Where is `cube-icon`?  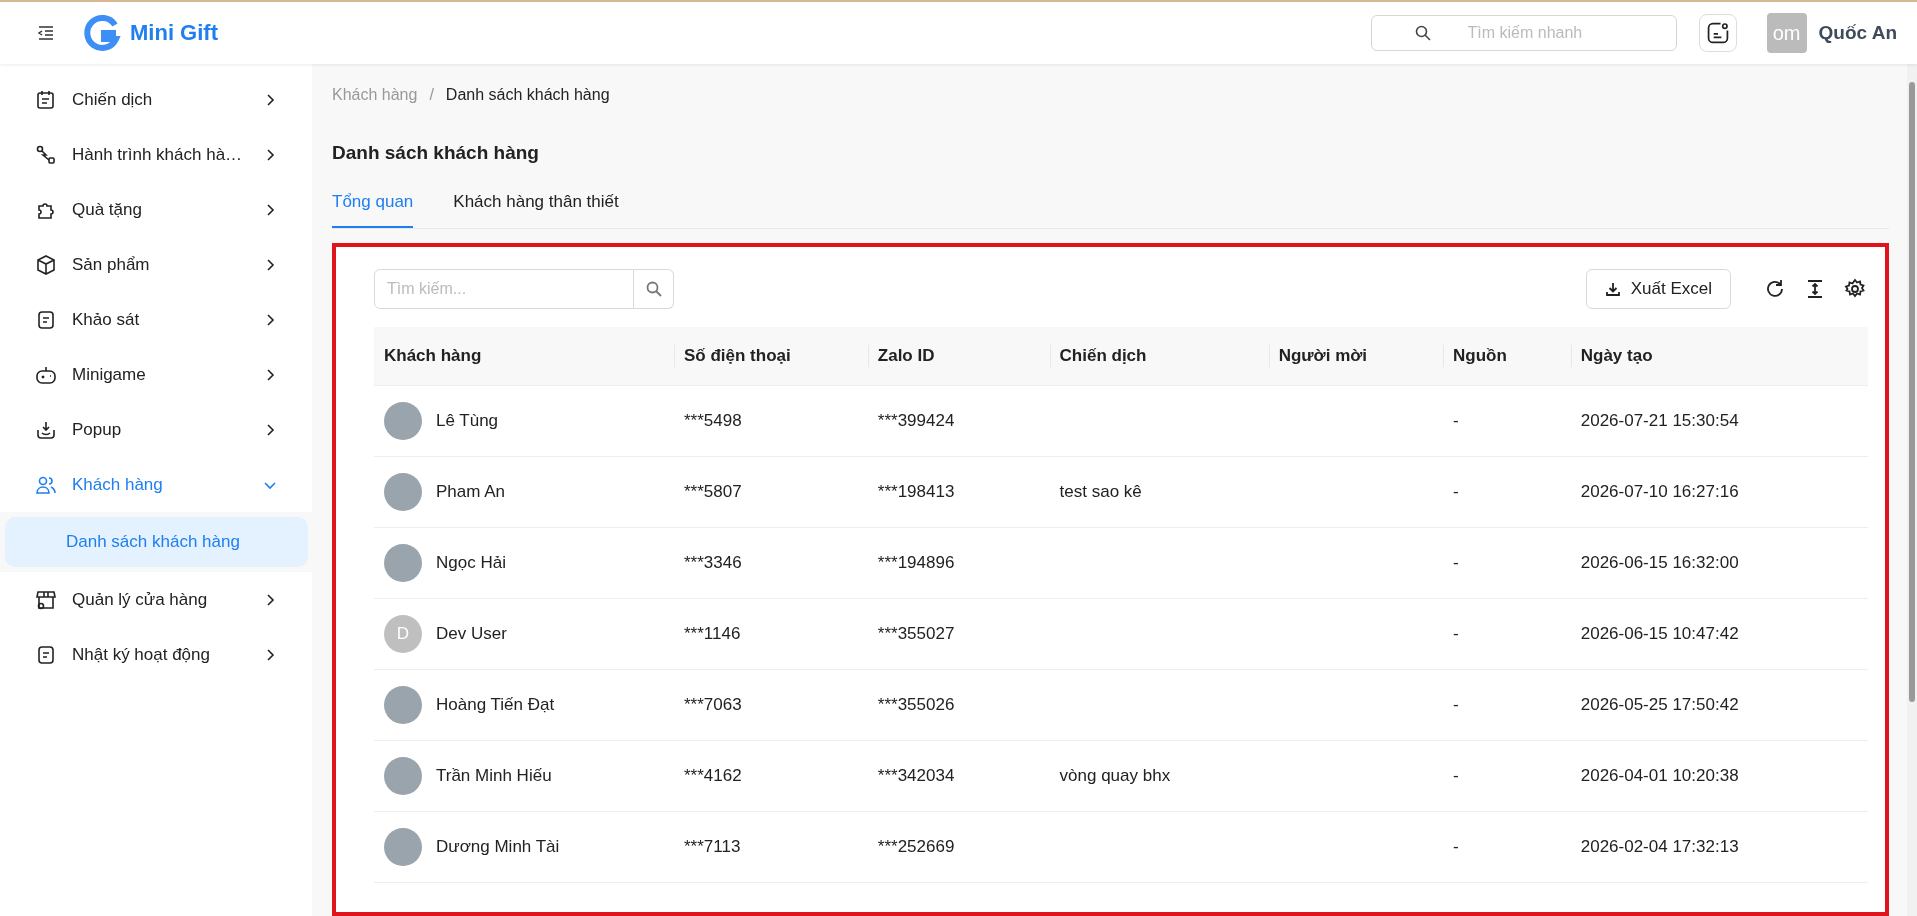 cube-icon is located at coordinates (46, 264).